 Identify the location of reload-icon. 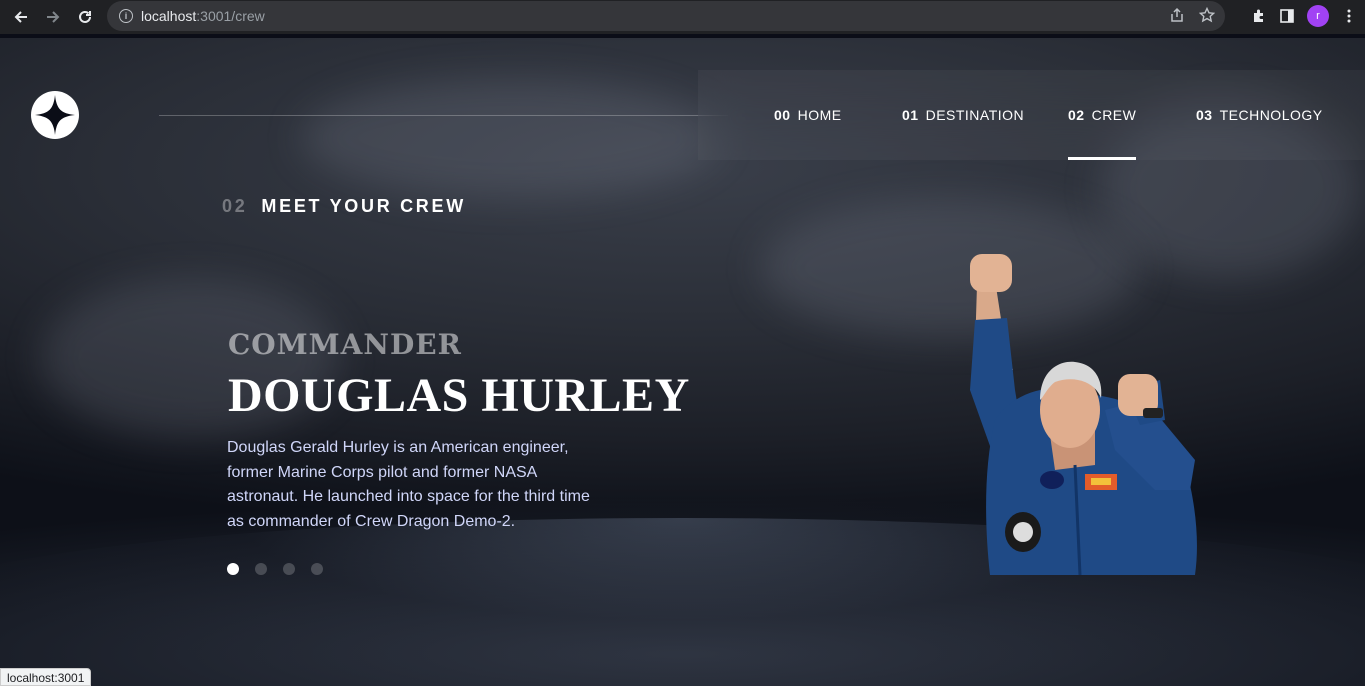
(85, 17).